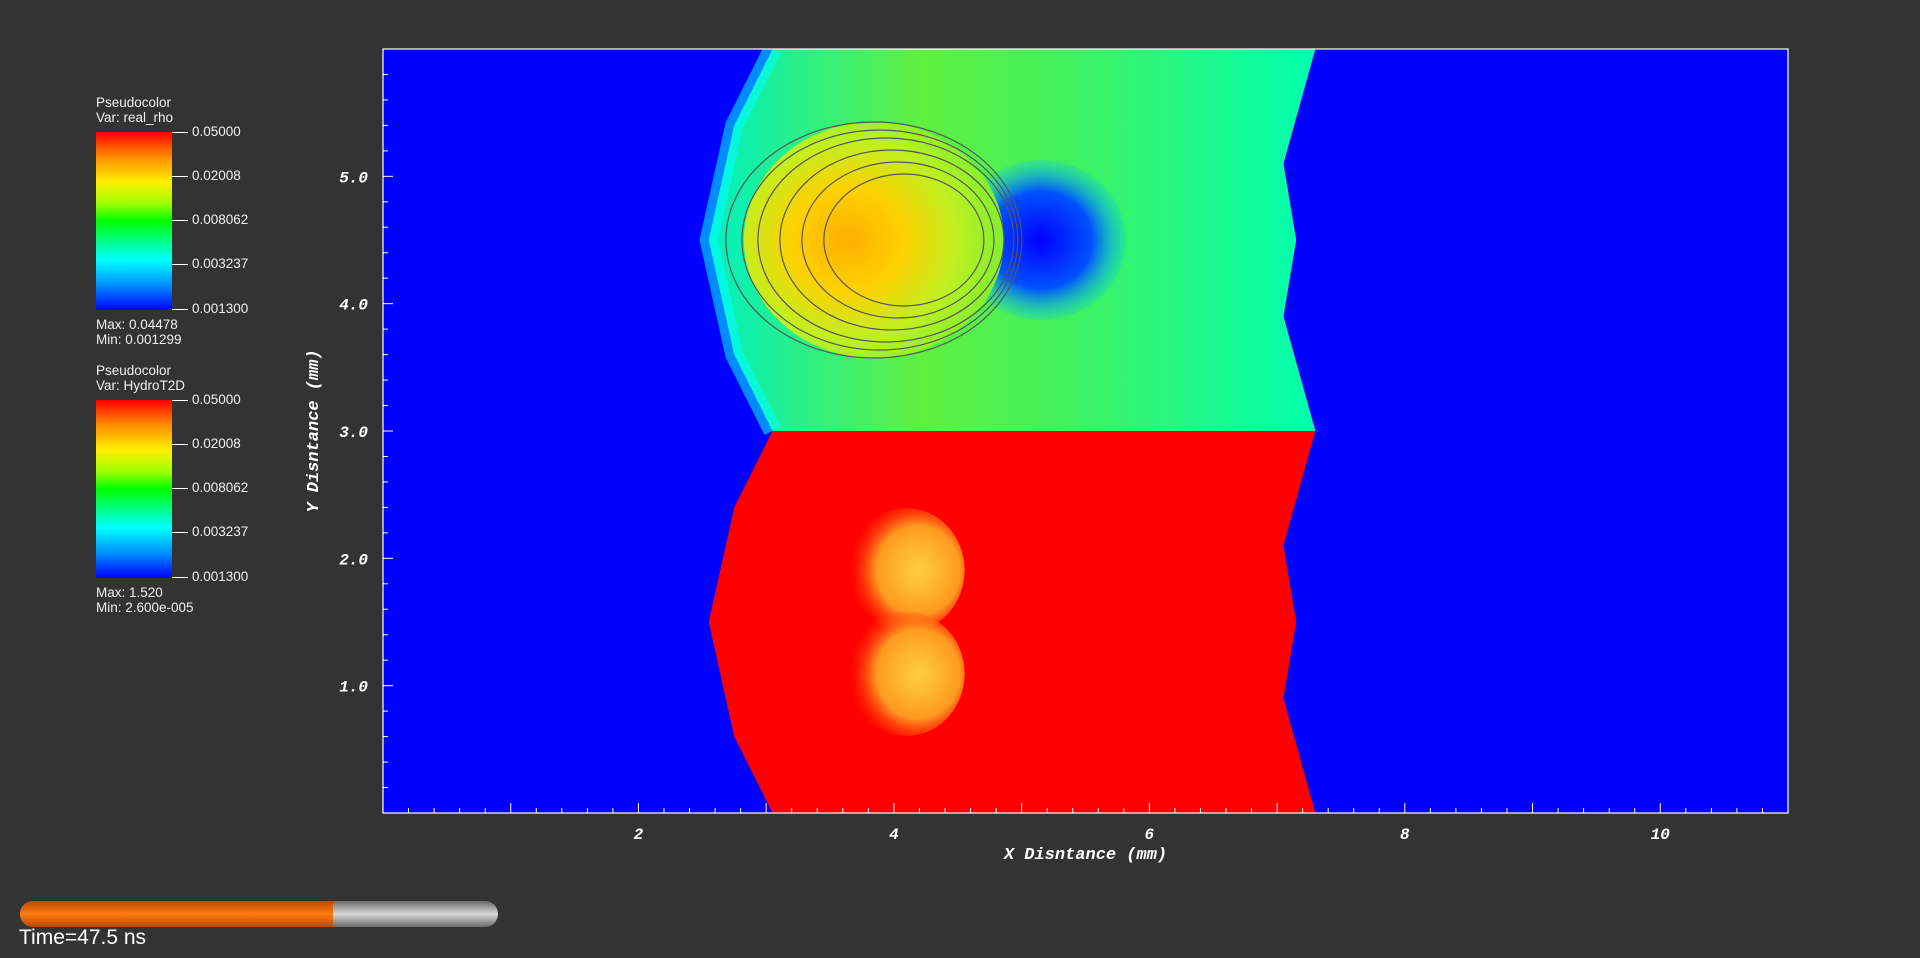 This screenshot has height=958, width=1920. I want to click on y-tick-label: 4.0, so click(353, 306).